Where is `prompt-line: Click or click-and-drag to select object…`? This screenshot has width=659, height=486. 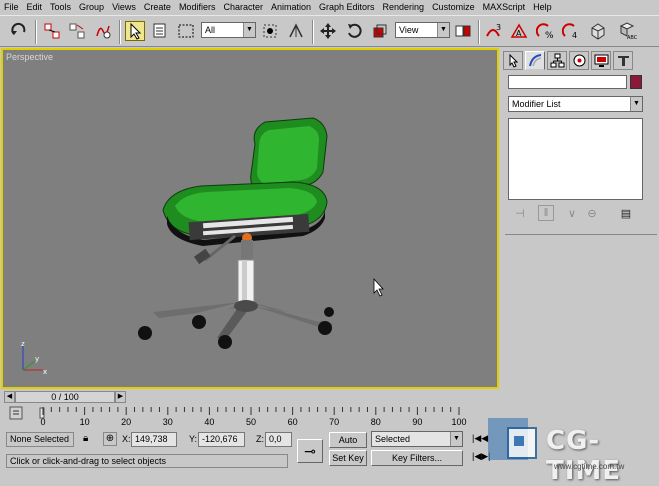 prompt-line: Click or click-and-drag to select object… is located at coordinates (147, 461).